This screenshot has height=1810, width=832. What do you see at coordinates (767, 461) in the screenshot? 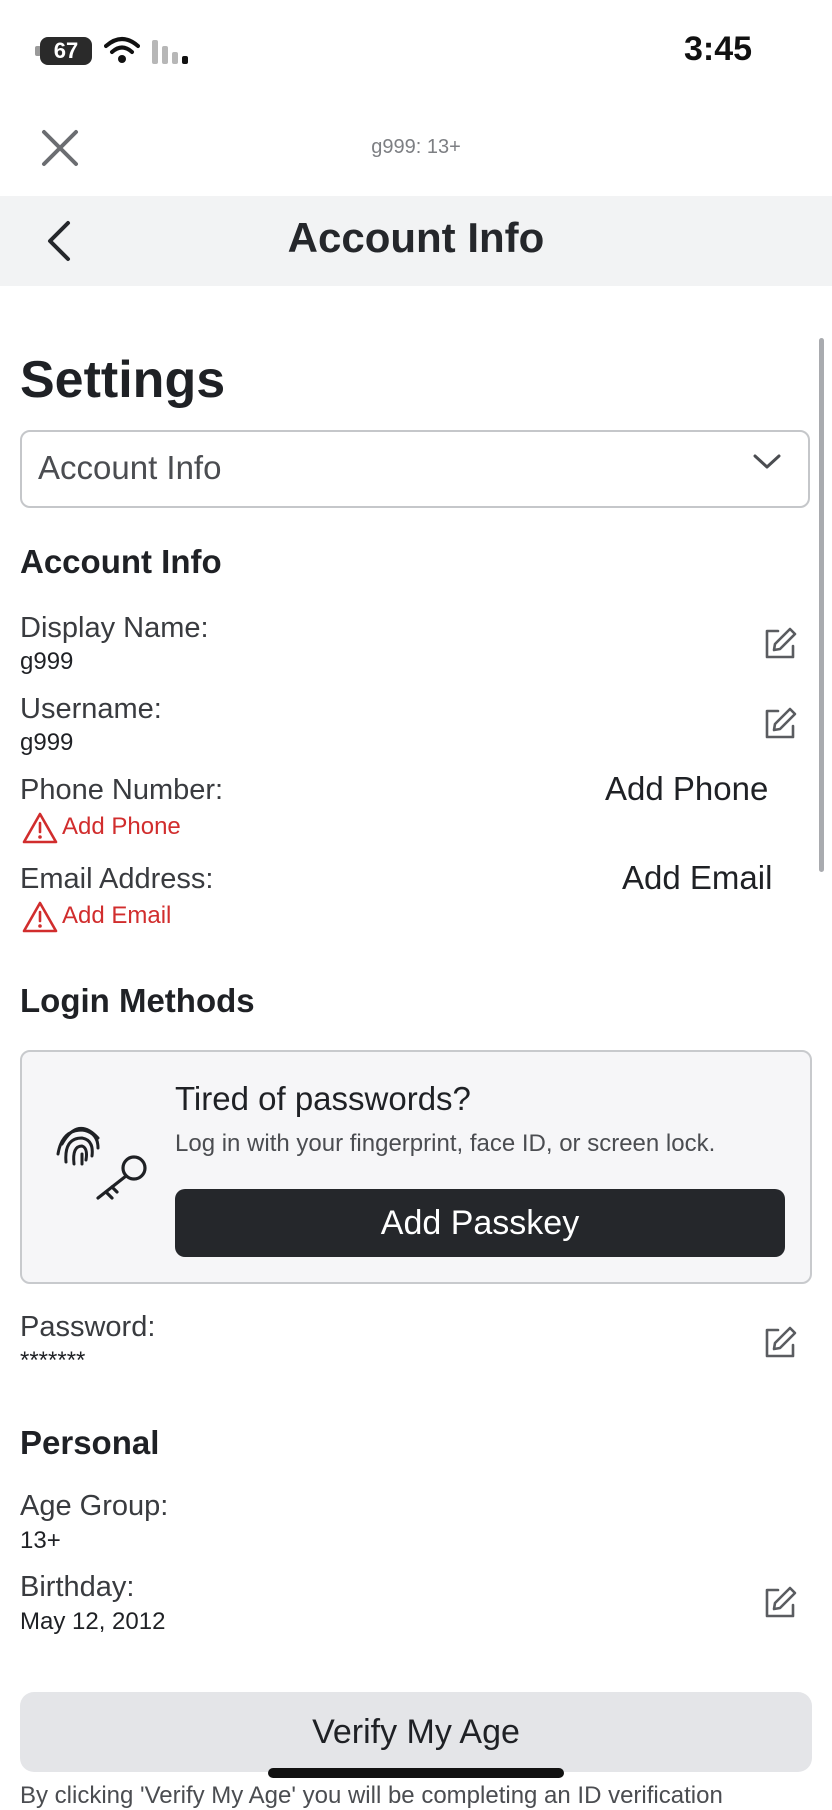
I see `chevron-down-icon` at bounding box center [767, 461].